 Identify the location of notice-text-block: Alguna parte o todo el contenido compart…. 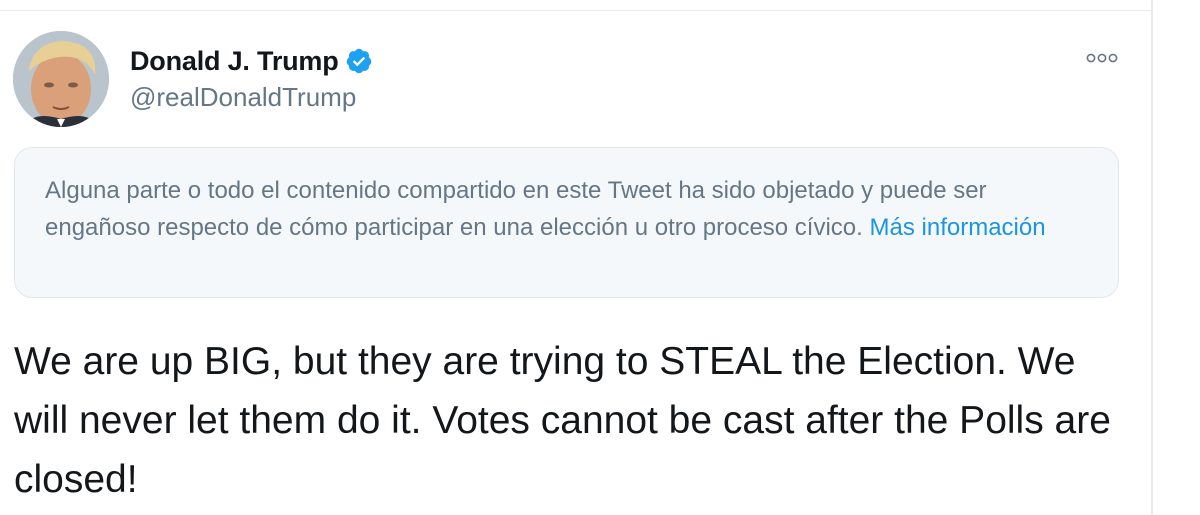
(566, 209).